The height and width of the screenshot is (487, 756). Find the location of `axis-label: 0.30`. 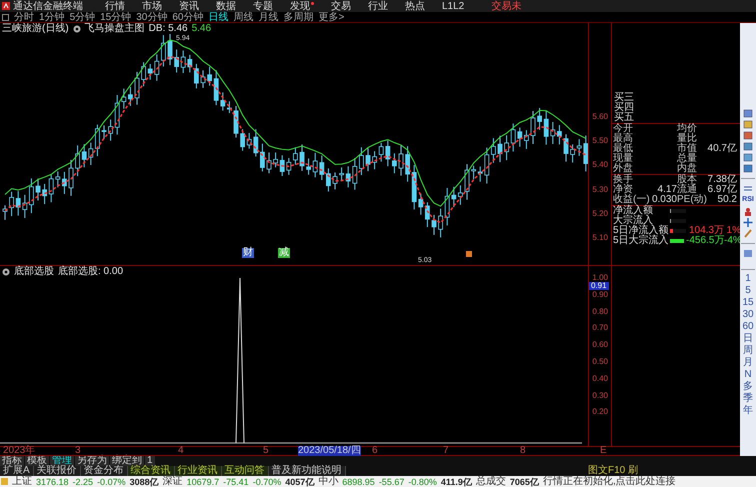

axis-label: 0.30 is located at coordinates (600, 395).